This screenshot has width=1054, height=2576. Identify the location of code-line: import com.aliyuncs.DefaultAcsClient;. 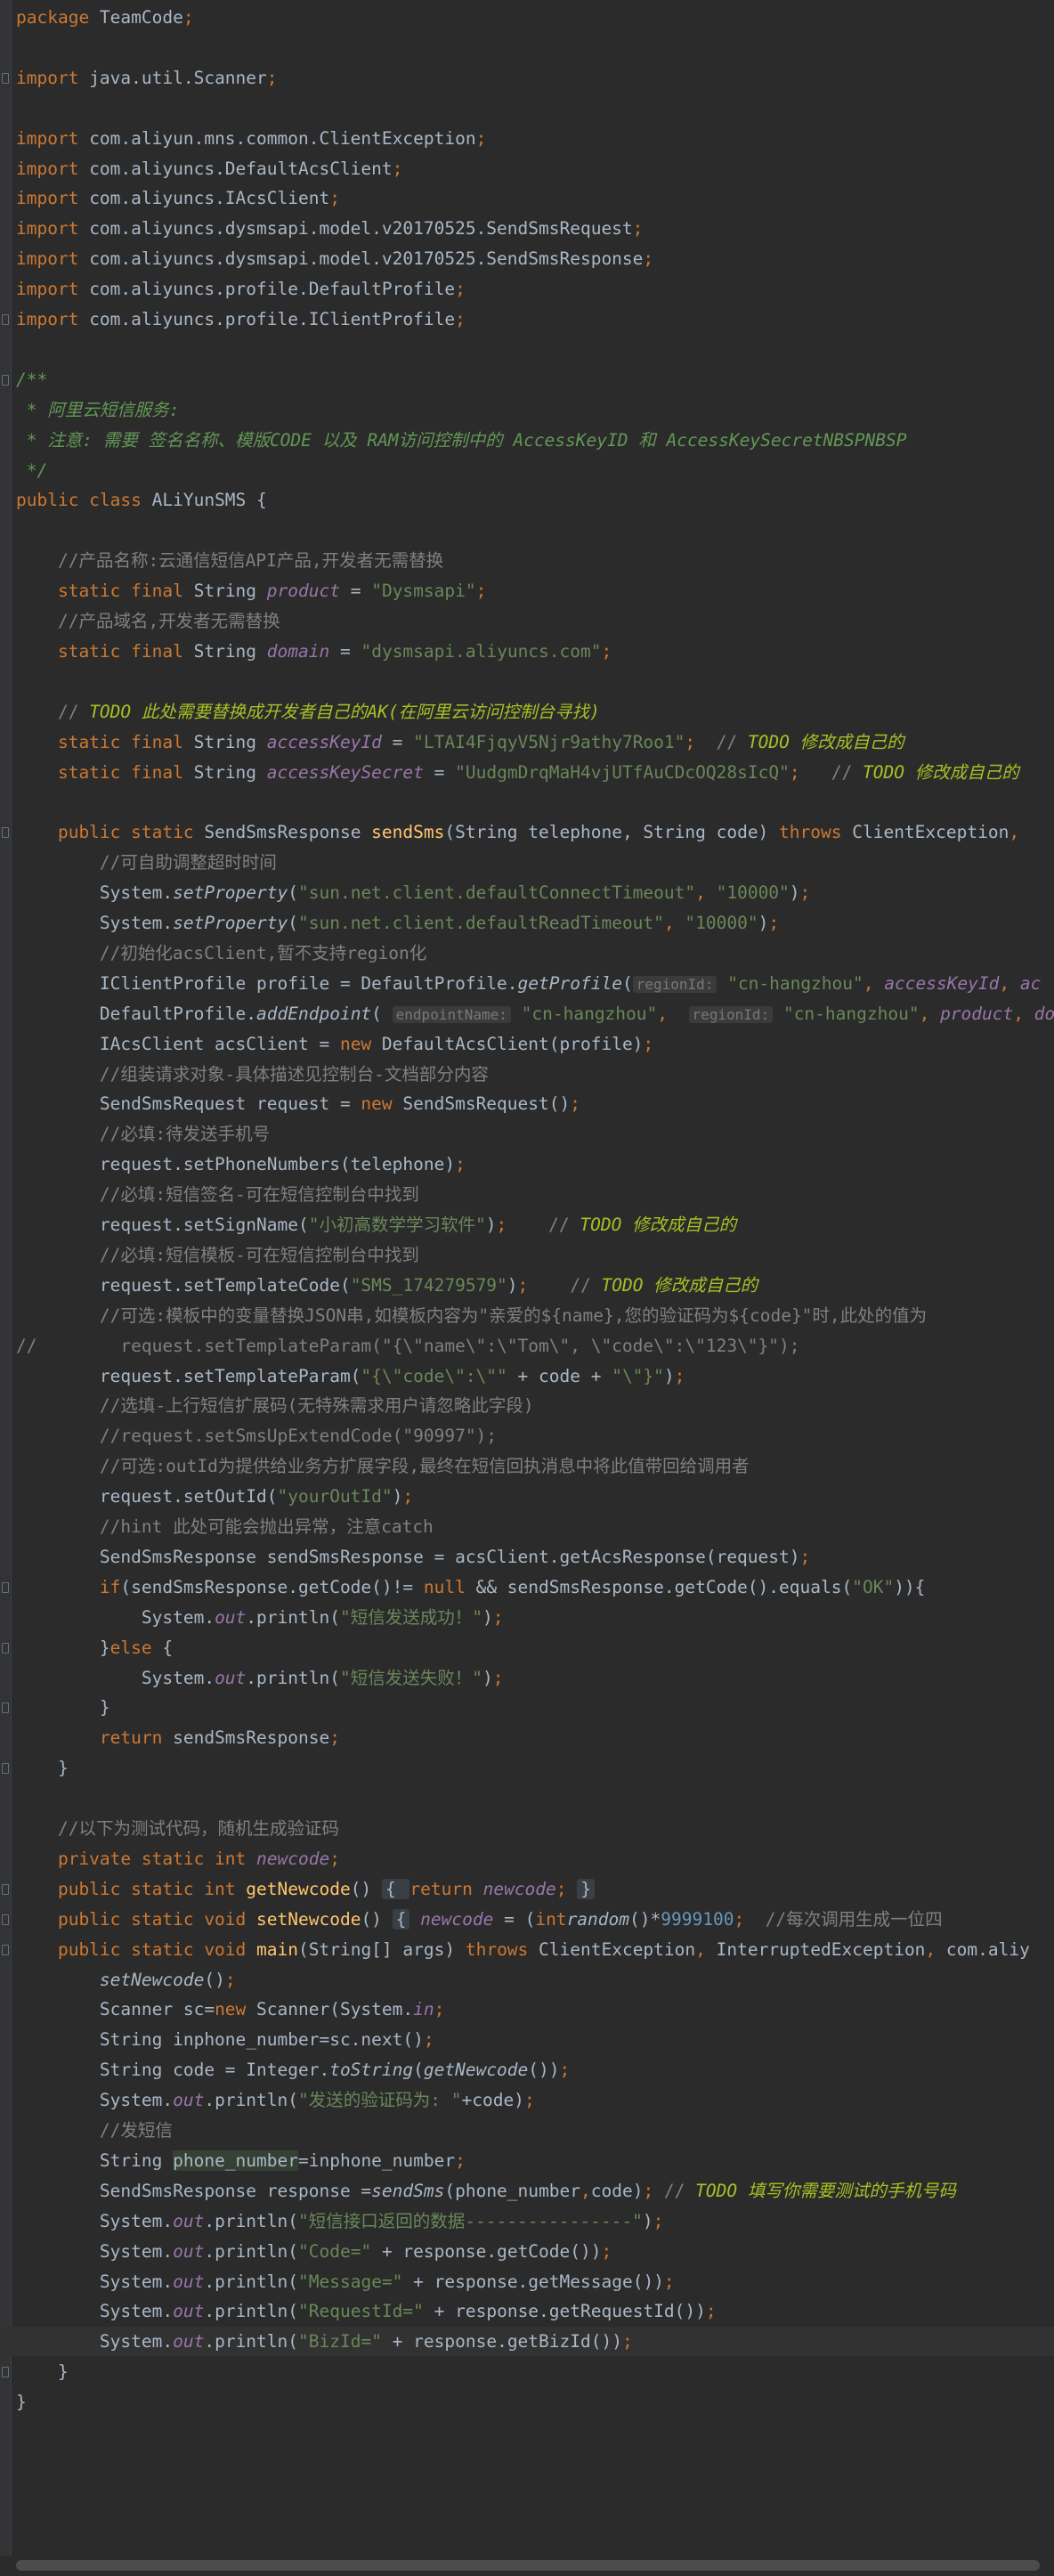
(527, 168).